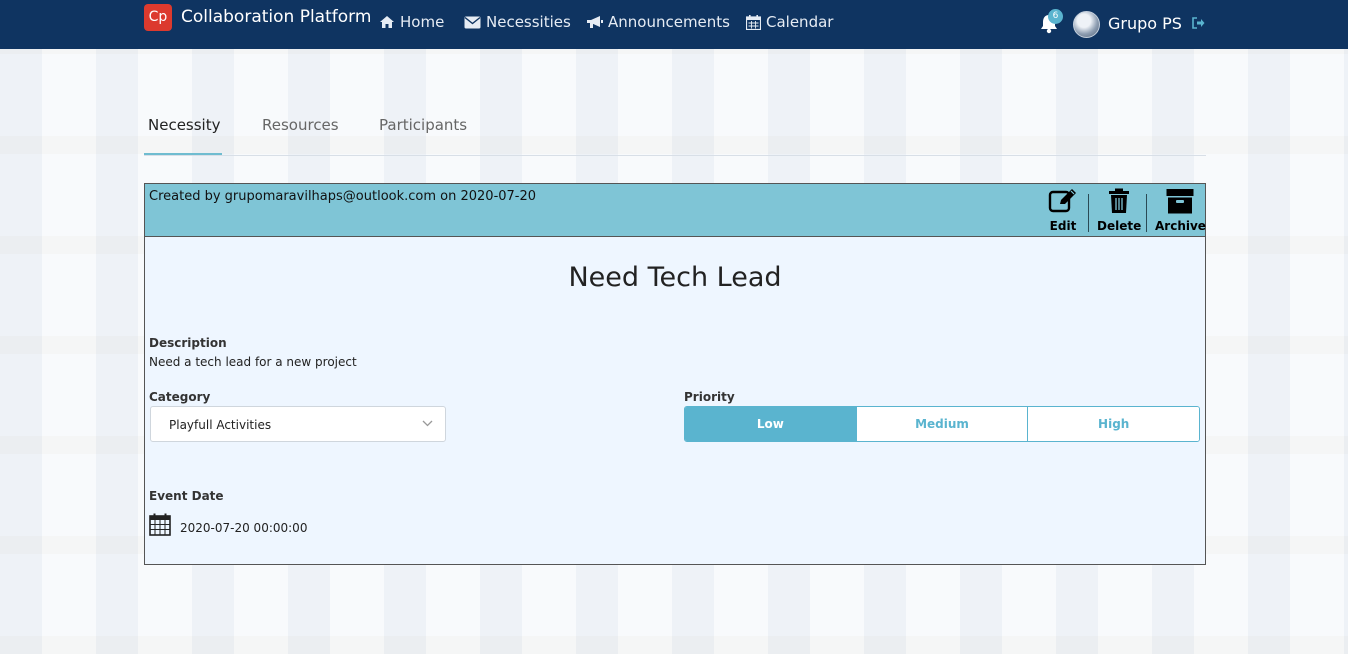  I want to click on event-date-label: Event Date, so click(186, 496).